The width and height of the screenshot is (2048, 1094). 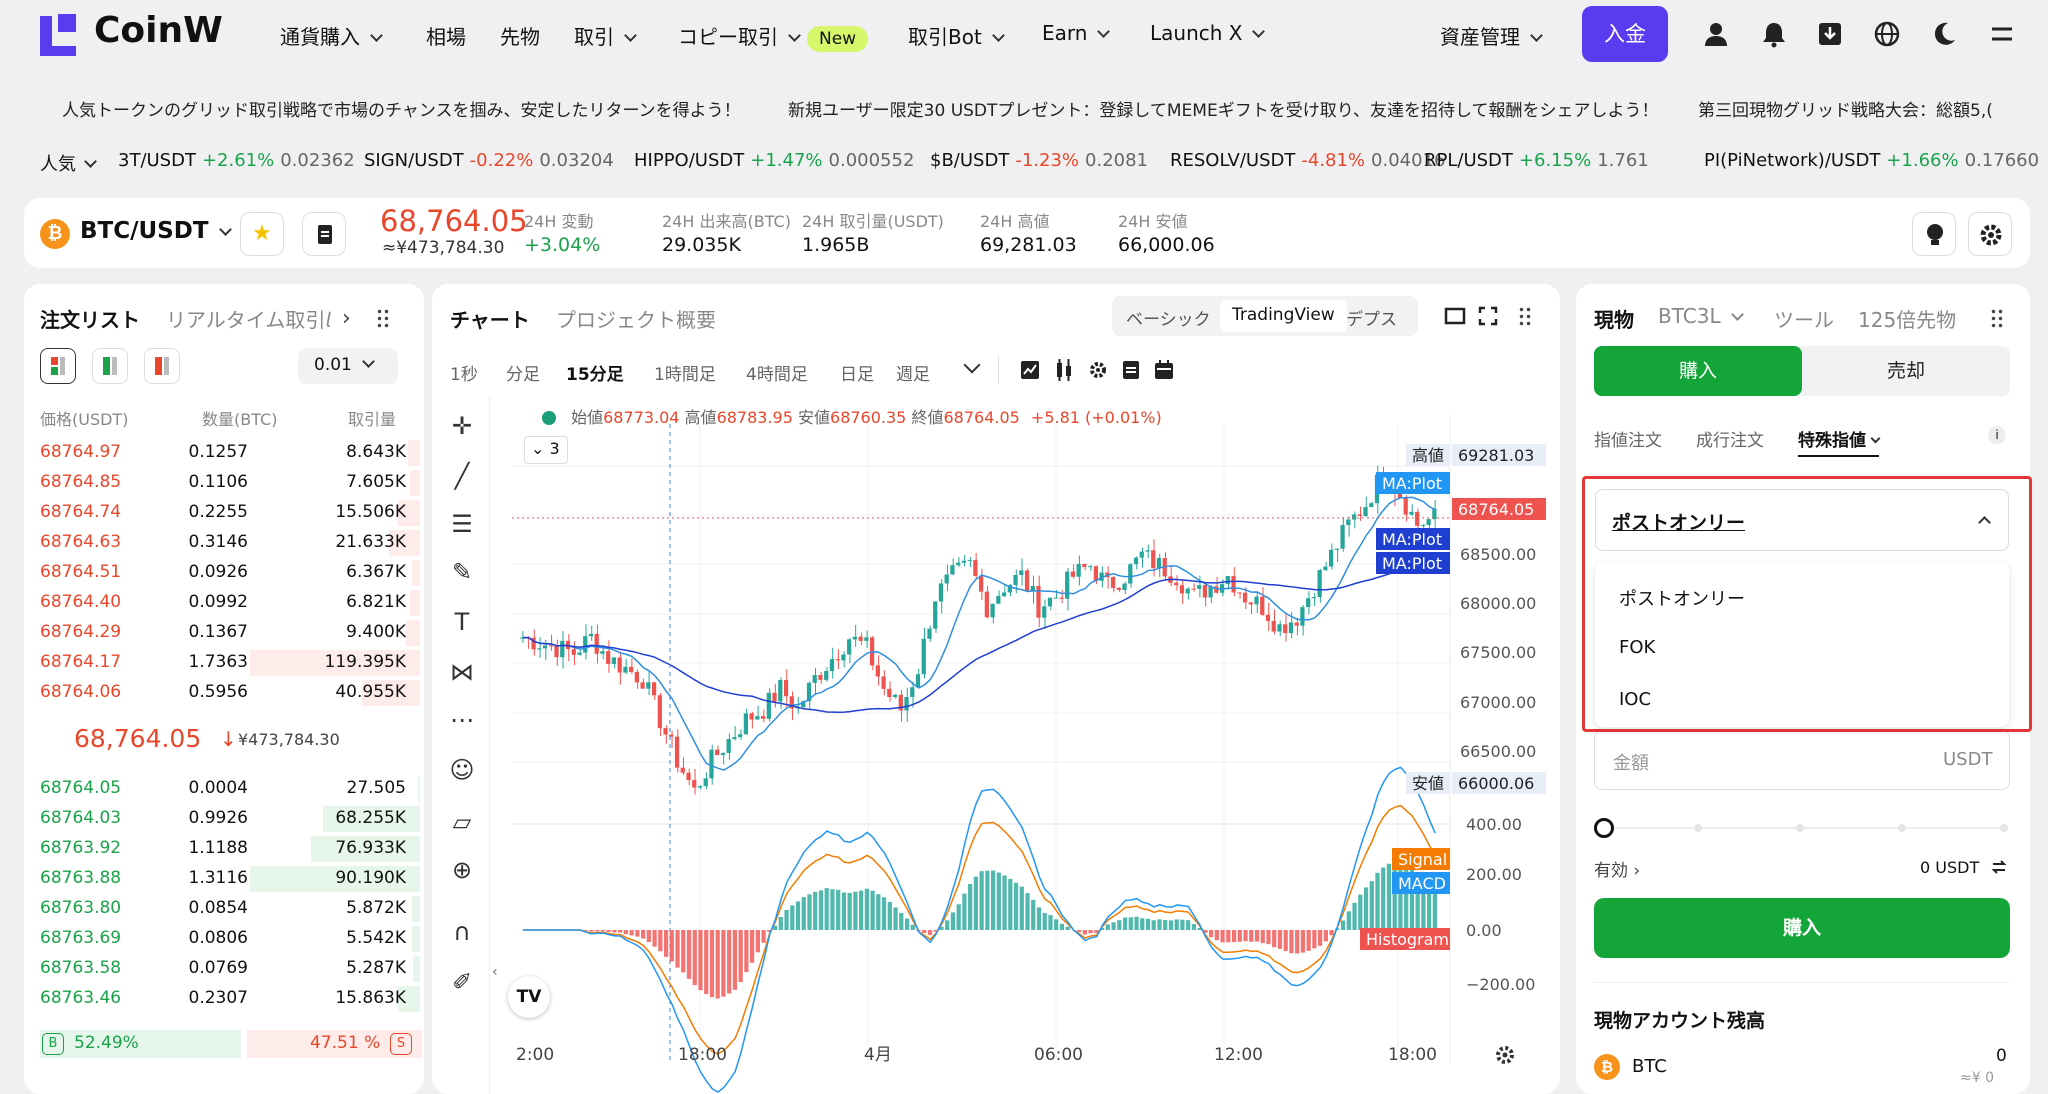 I want to click on orderbook-price: 68764.29, so click(x=80, y=632).